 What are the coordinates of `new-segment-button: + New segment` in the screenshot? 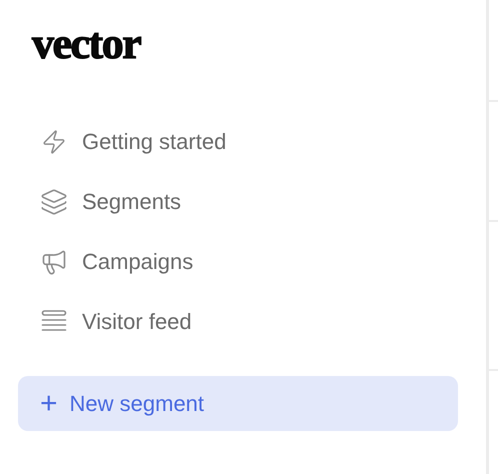 It's located at (238, 403).